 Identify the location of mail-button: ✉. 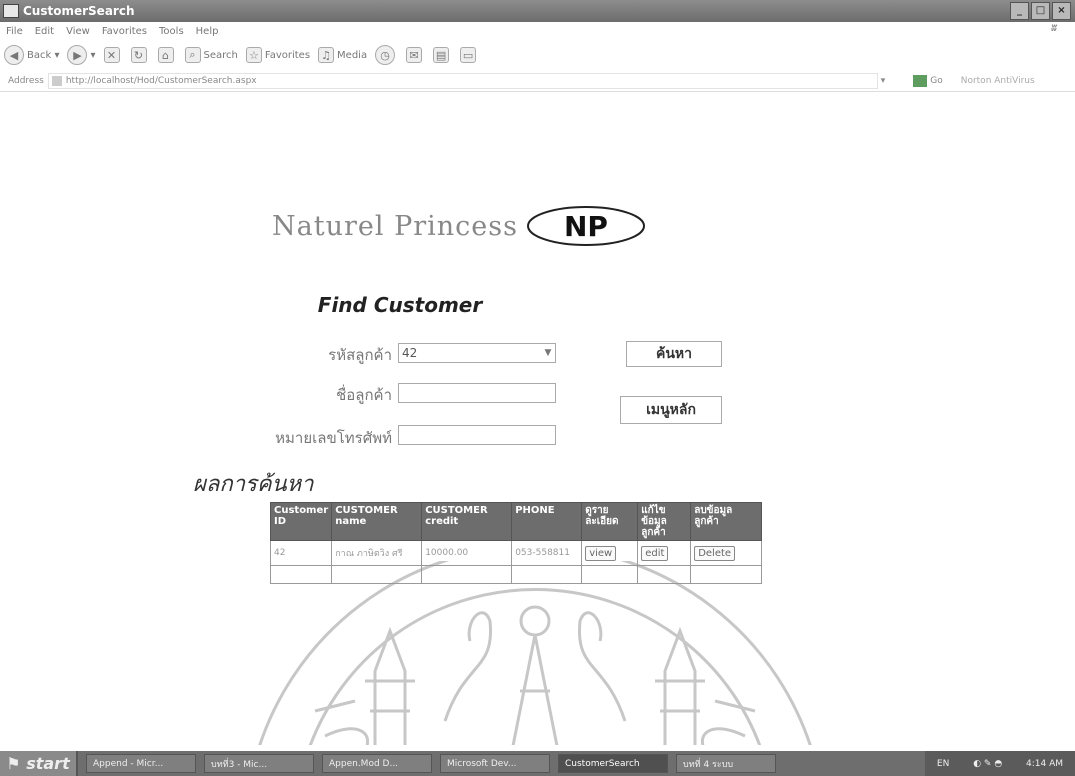
(415, 55).